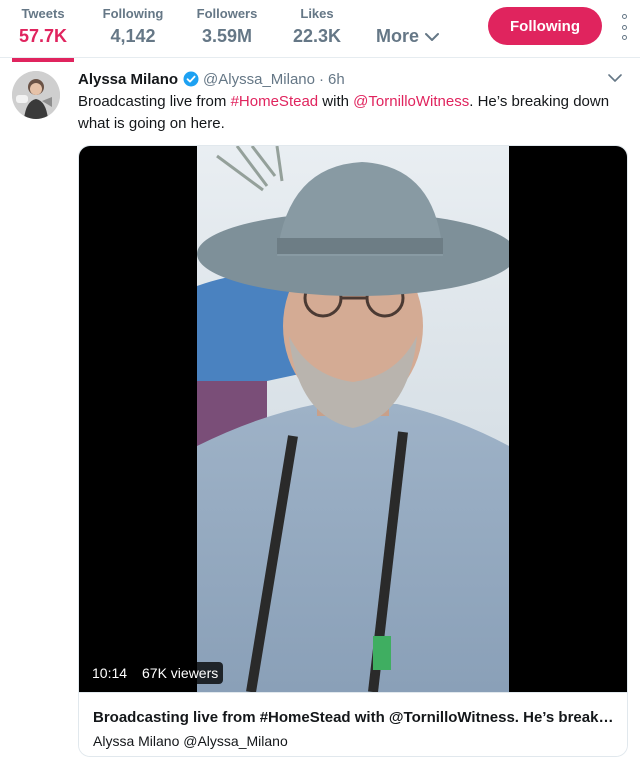 The image size is (640, 758). What do you see at coordinates (624, 27) in the screenshot?
I see `more-dots-icon` at bounding box center [624, 27].